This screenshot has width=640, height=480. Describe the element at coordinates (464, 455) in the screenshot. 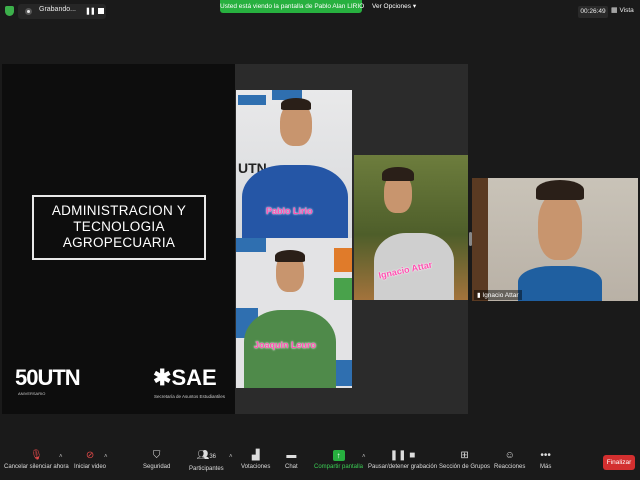

I see `grid-icon: ⊞` at that location.